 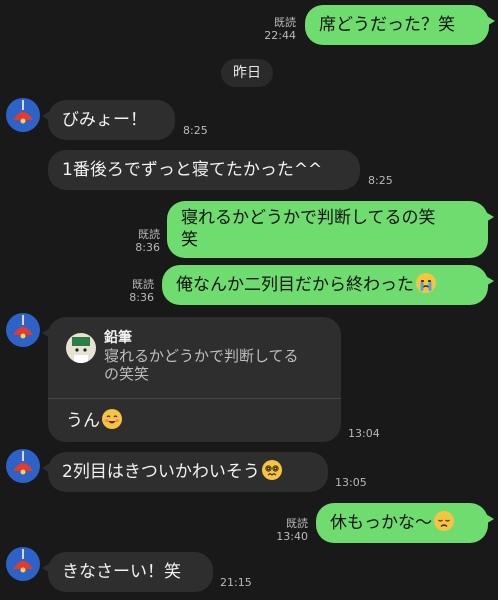 I want to click on read-receipt-0: 既読 22:44, so click(x=275, y=29).